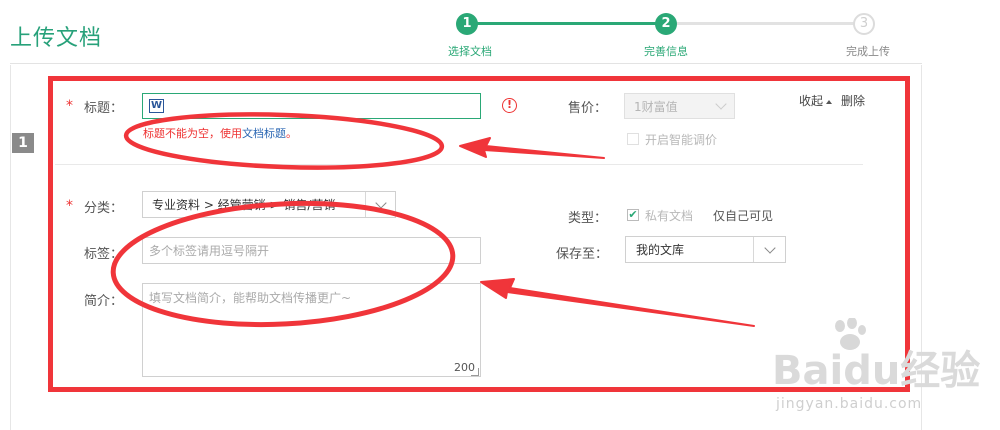 This screenshot has width=1000, height=430. Describe the element at coordinates (532, 148) in the screenshot. I see `annotation-arrow-title` at that location.